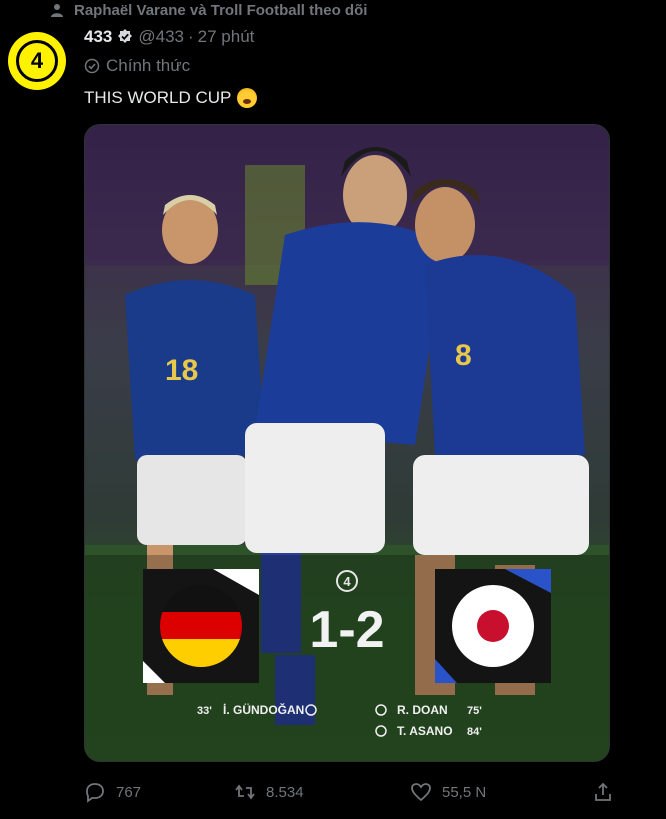 The width and height of the screenshot is (666, 819). I want to click on tweet-header: 433 @433 · 27 phút, so click(169, 37).